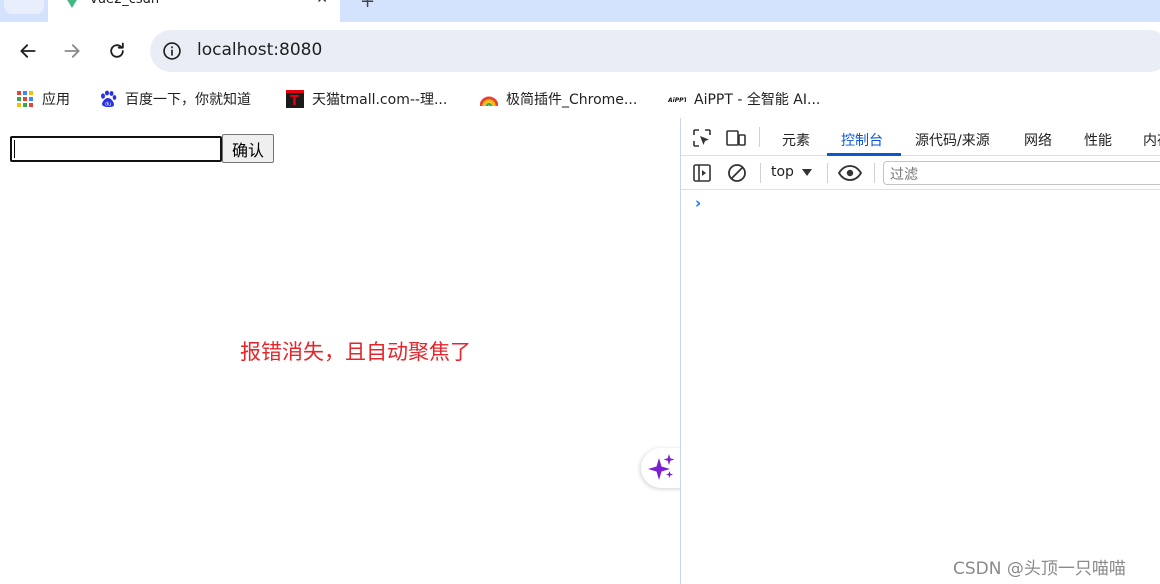  I want to click on text-input, so click(116, 149).